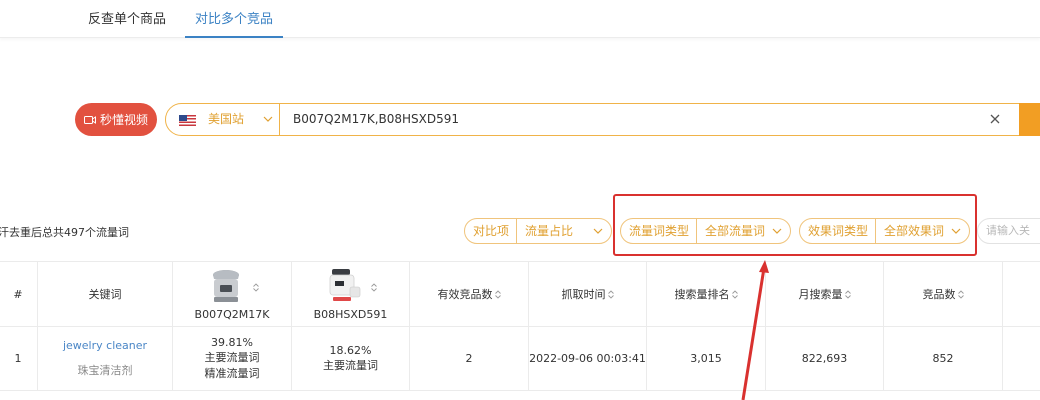 The height and width of the screenshot is (400, 1040). Describe the element at coordinates (820, 294) in the screenshot. I see `col-monthly-search-label: 月搜索量` at that location.